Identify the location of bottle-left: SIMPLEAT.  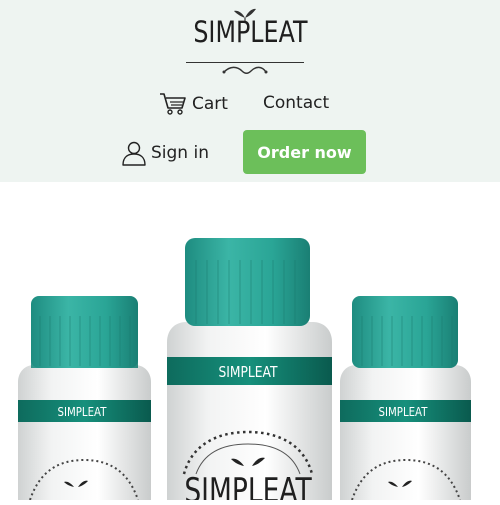
(84, 398).